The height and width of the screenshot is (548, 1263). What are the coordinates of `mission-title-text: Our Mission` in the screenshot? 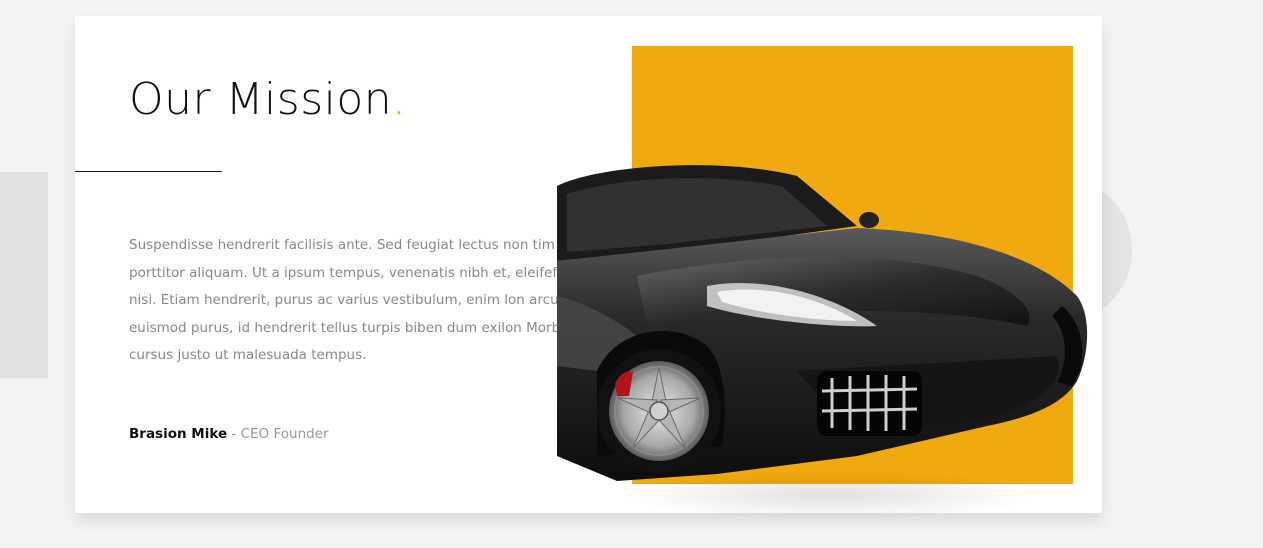 It's located at (261, 99).